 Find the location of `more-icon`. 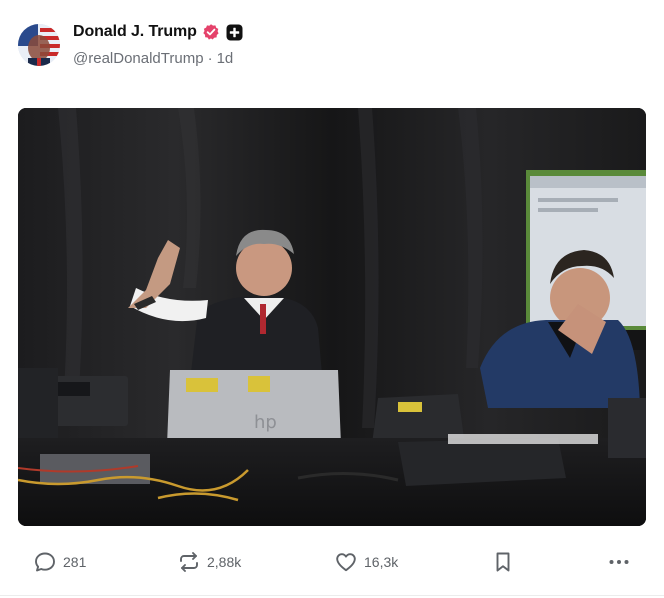

more-icon is located at coordinates (619, 562).